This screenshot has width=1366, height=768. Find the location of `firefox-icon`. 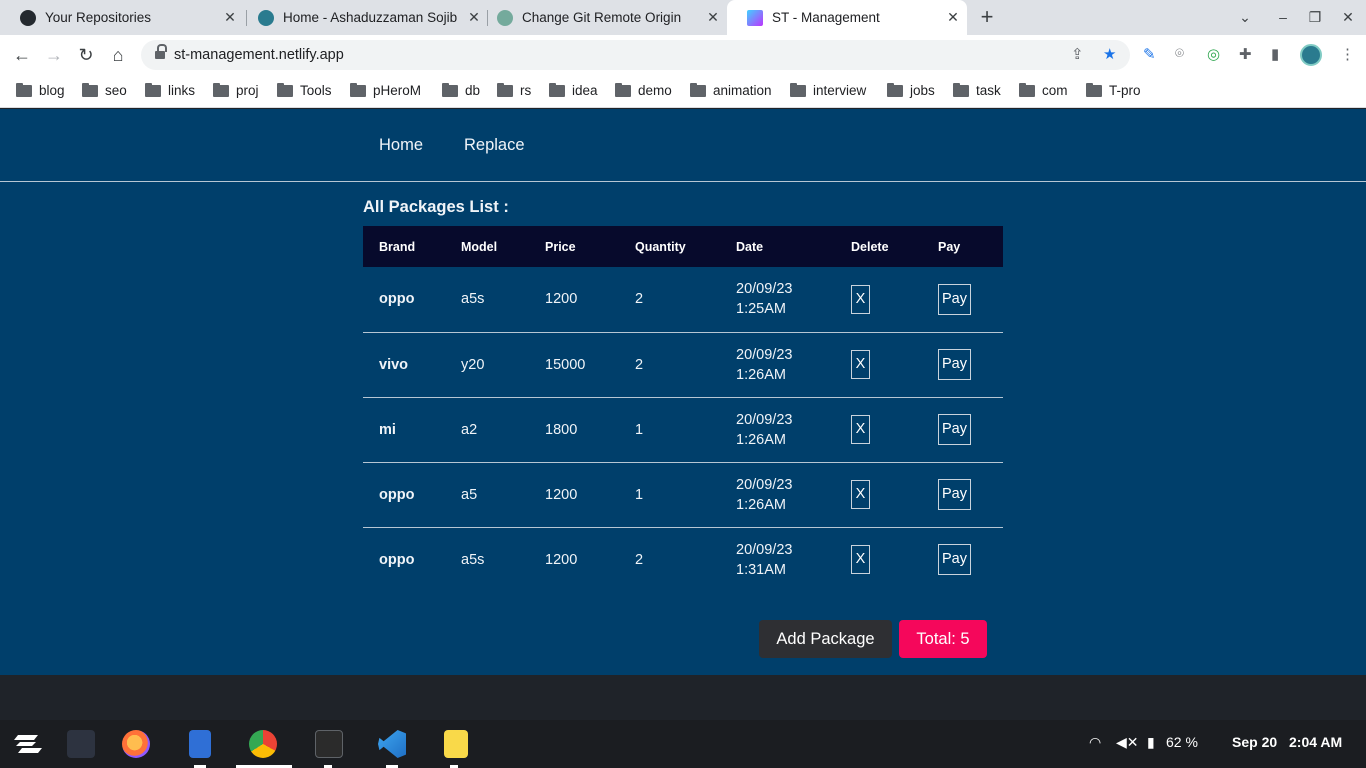

firefox-icon is located at coordinates (136, 744).